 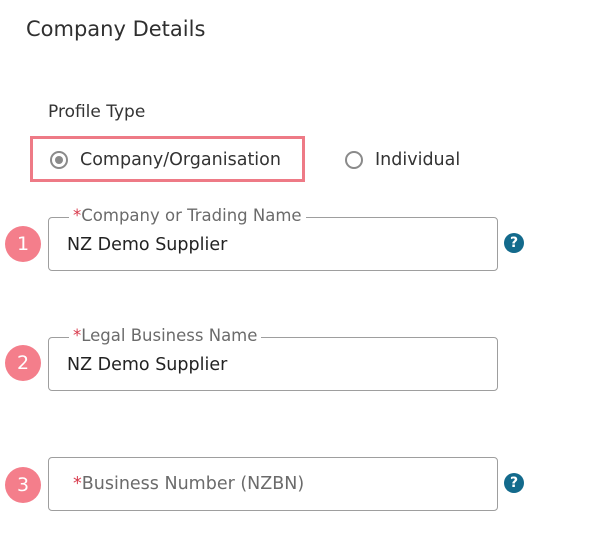 What do you see at coordinates (193, 484) in the screenshot?
I see `field-placeholder-label: Business Number (NZBN)` at bounding box center [193, 484].